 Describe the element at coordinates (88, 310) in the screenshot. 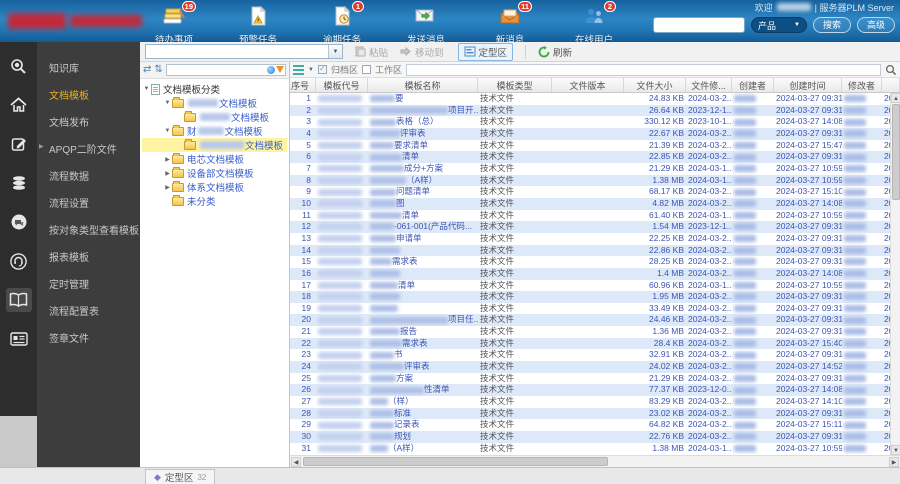

I see `sidebar-item-9: 流程配置表` at that location.